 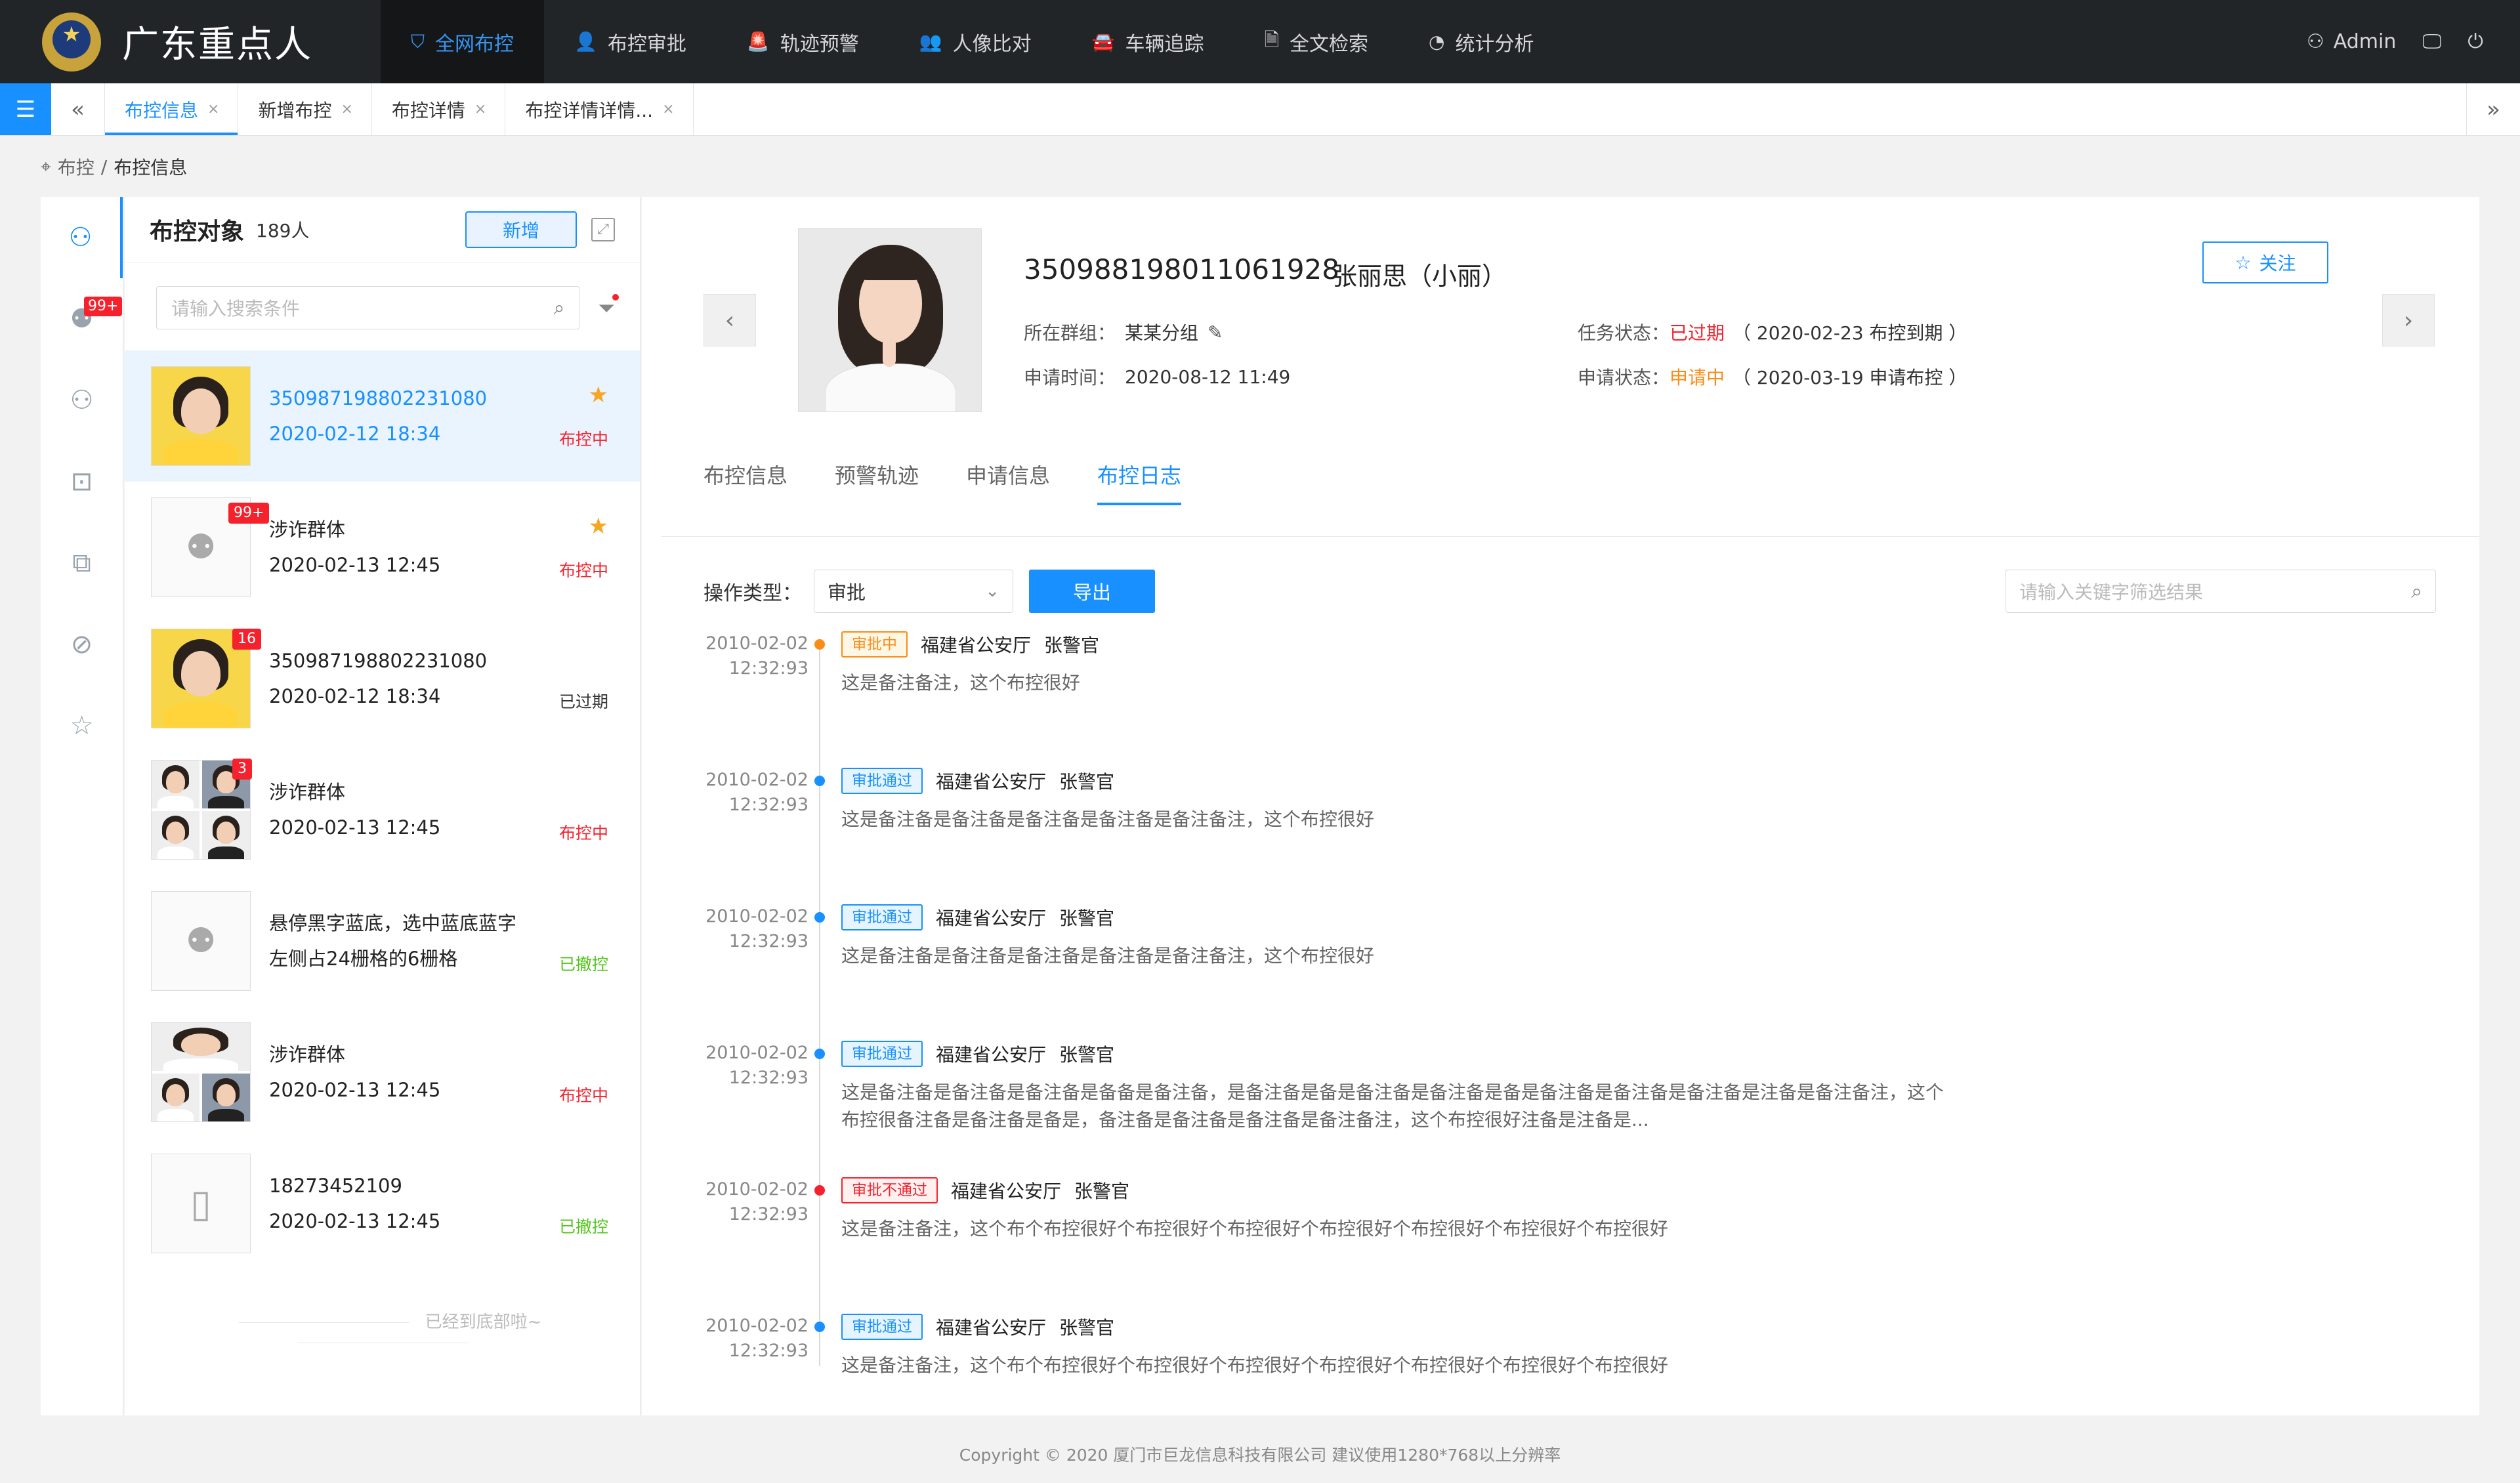 I want to click on tab-new-control: 新增布控 ×, so click(x=305, y=109).